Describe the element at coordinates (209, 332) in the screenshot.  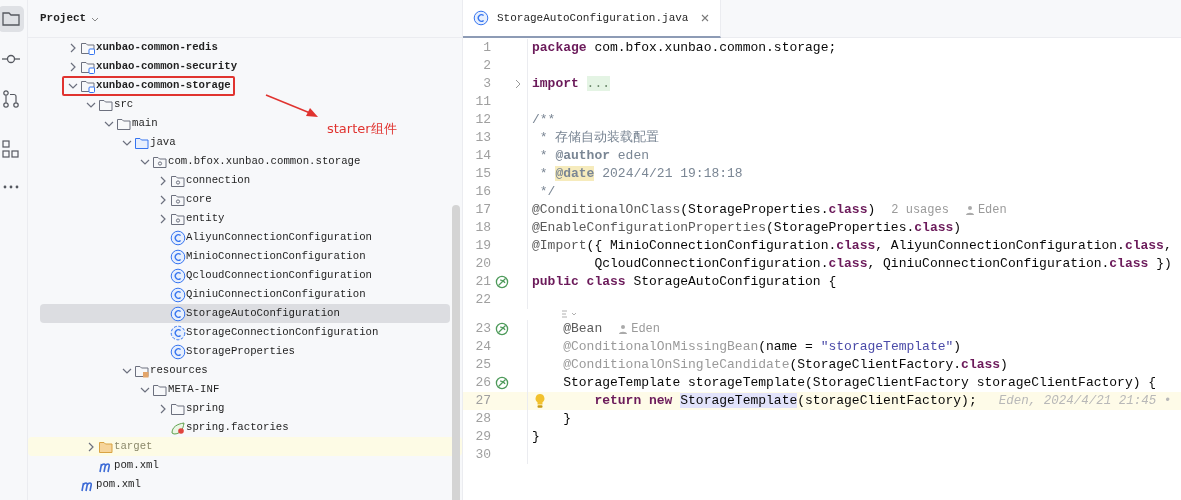
I see `tree-item: StorageConnectionConfiguration` at that location.